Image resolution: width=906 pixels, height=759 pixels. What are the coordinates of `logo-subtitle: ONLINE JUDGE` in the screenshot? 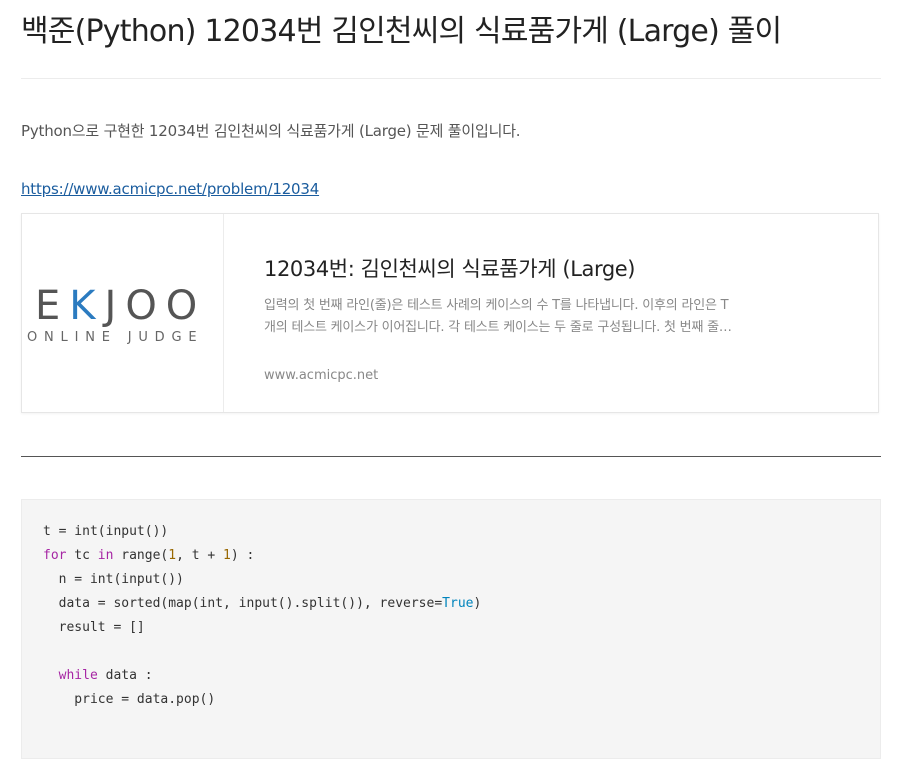 It's located at (115, 337).